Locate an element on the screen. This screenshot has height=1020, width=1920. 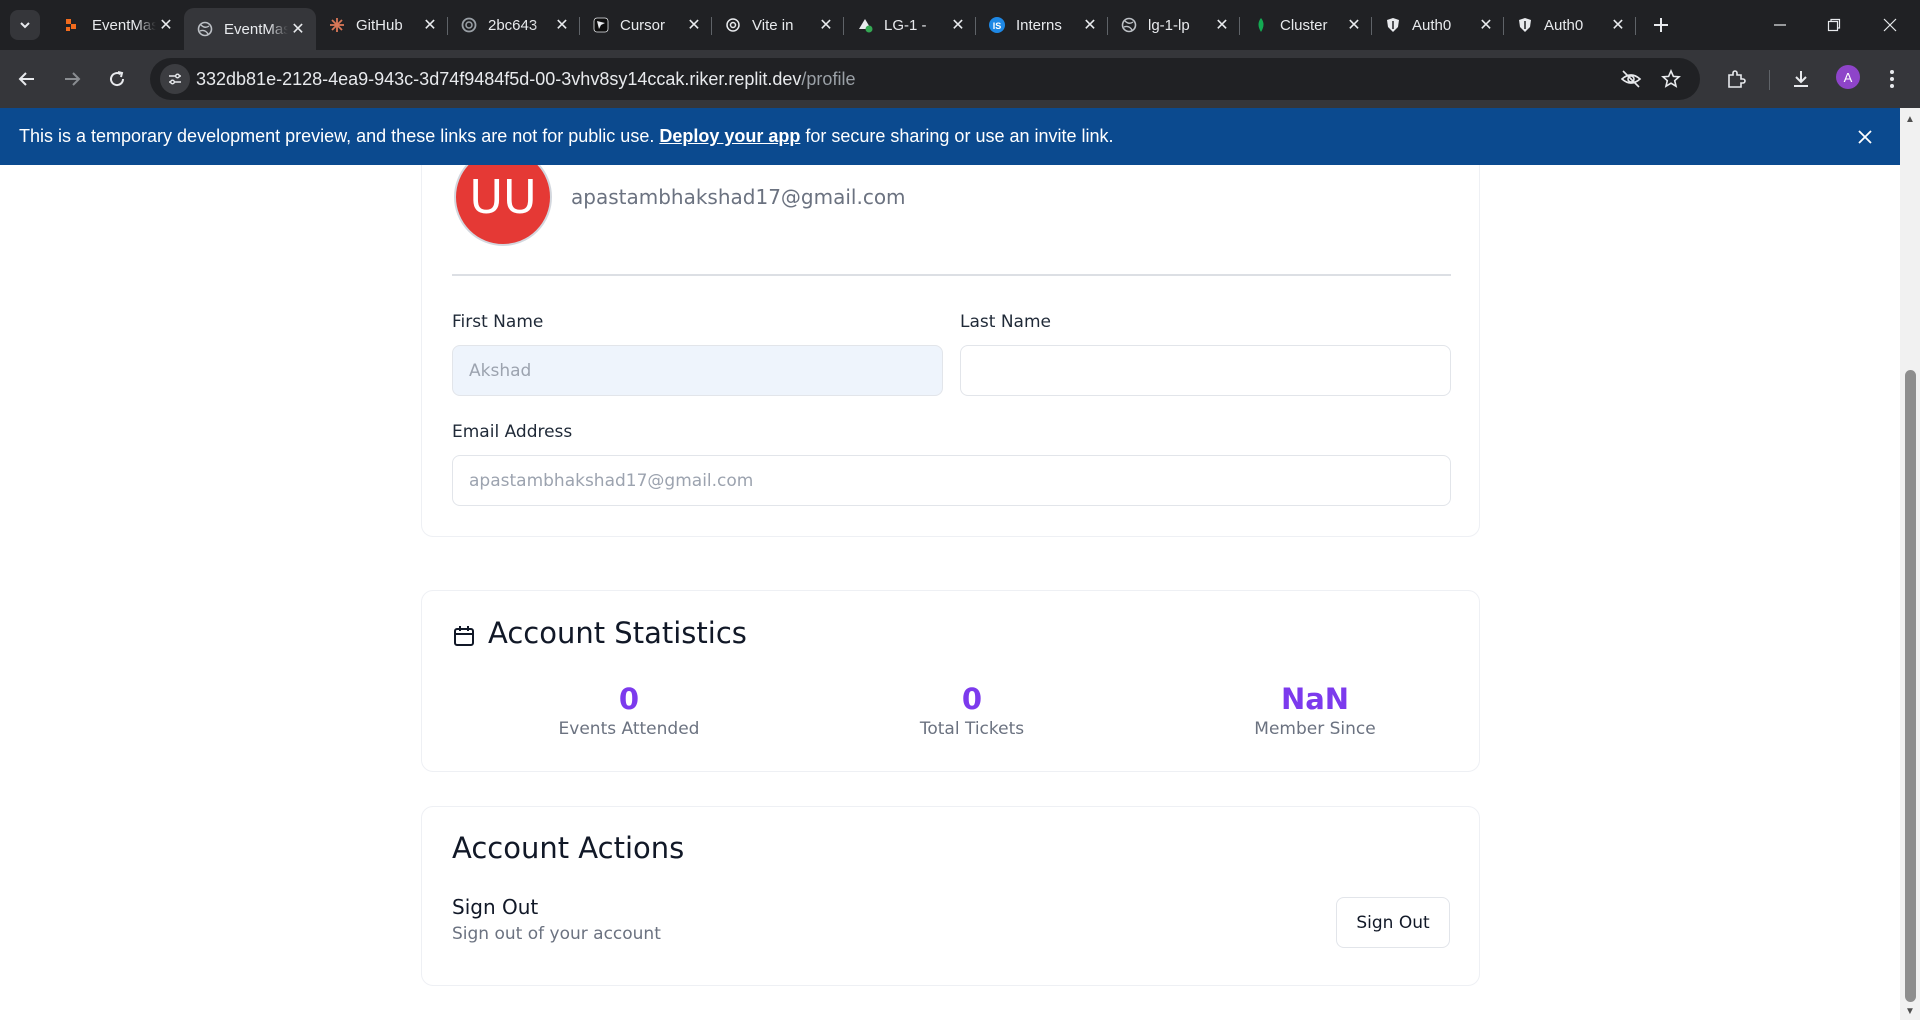
tab-title: Interns is located at coordinates (1039, 25).